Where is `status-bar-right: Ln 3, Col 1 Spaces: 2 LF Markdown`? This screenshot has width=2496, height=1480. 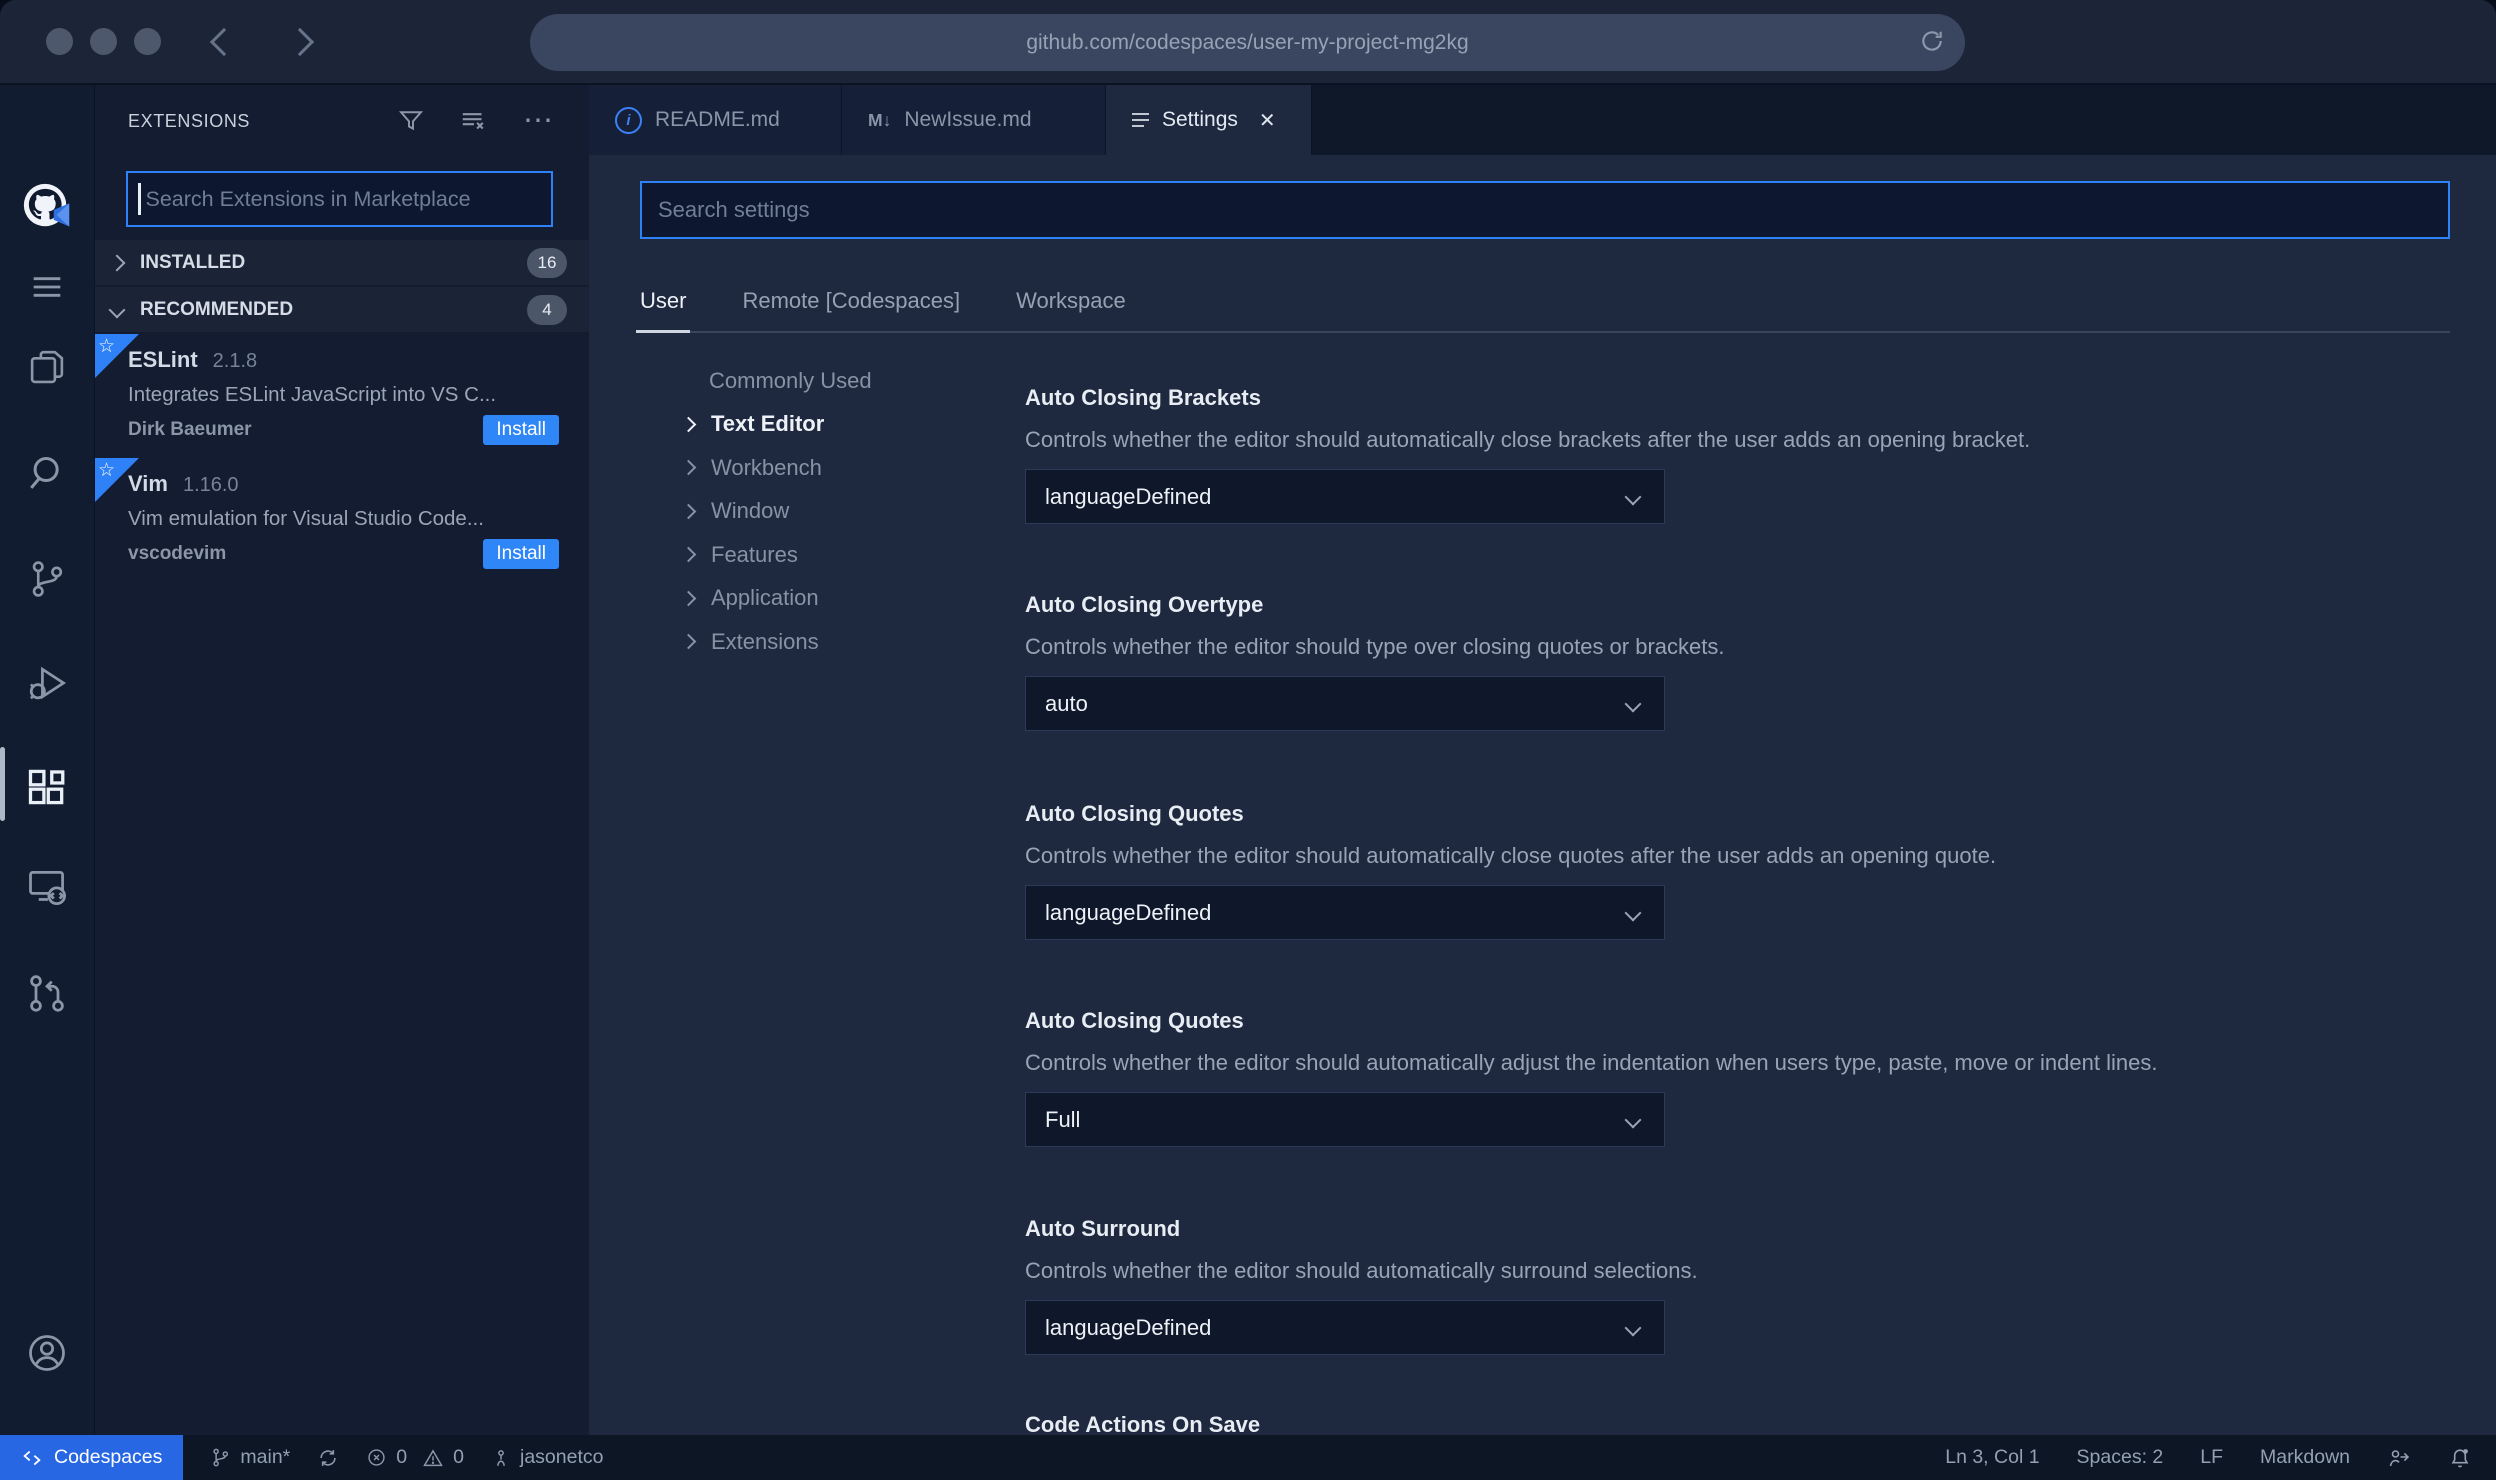
status-bar-right: Ln 3, Col 1 Spaces: 2 LF Markdown is located at coordinates (2220, 1458).